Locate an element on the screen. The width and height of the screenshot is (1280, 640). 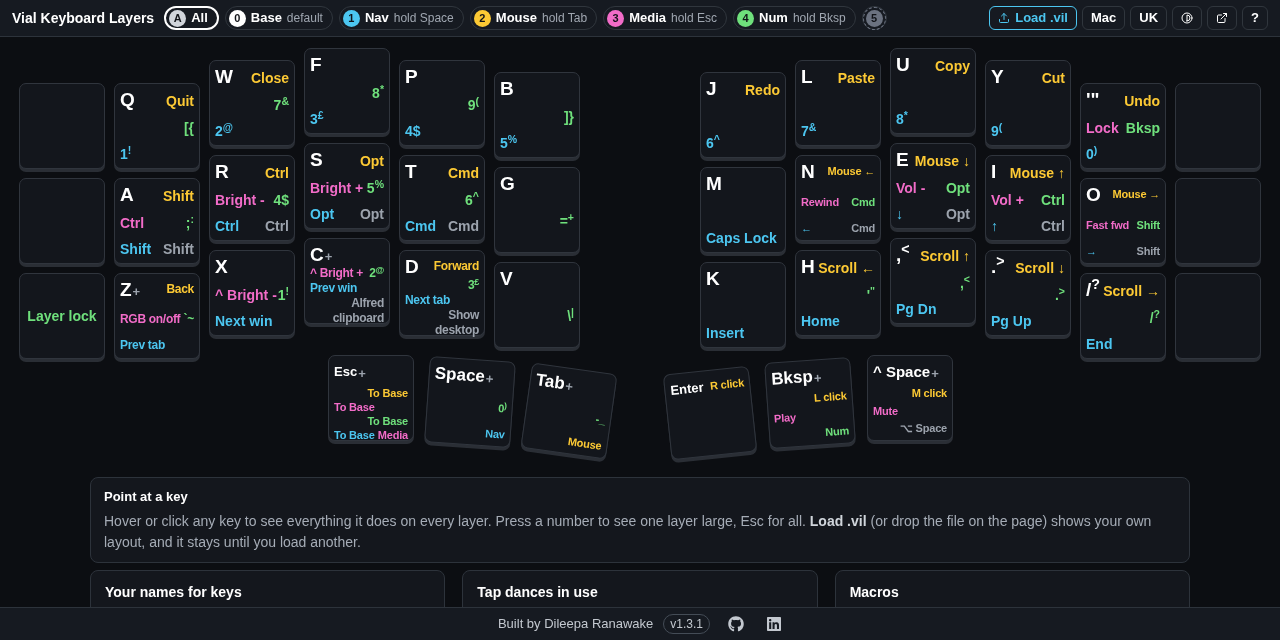
key: V \$^{|}$ is located at coordinates (537, 305).